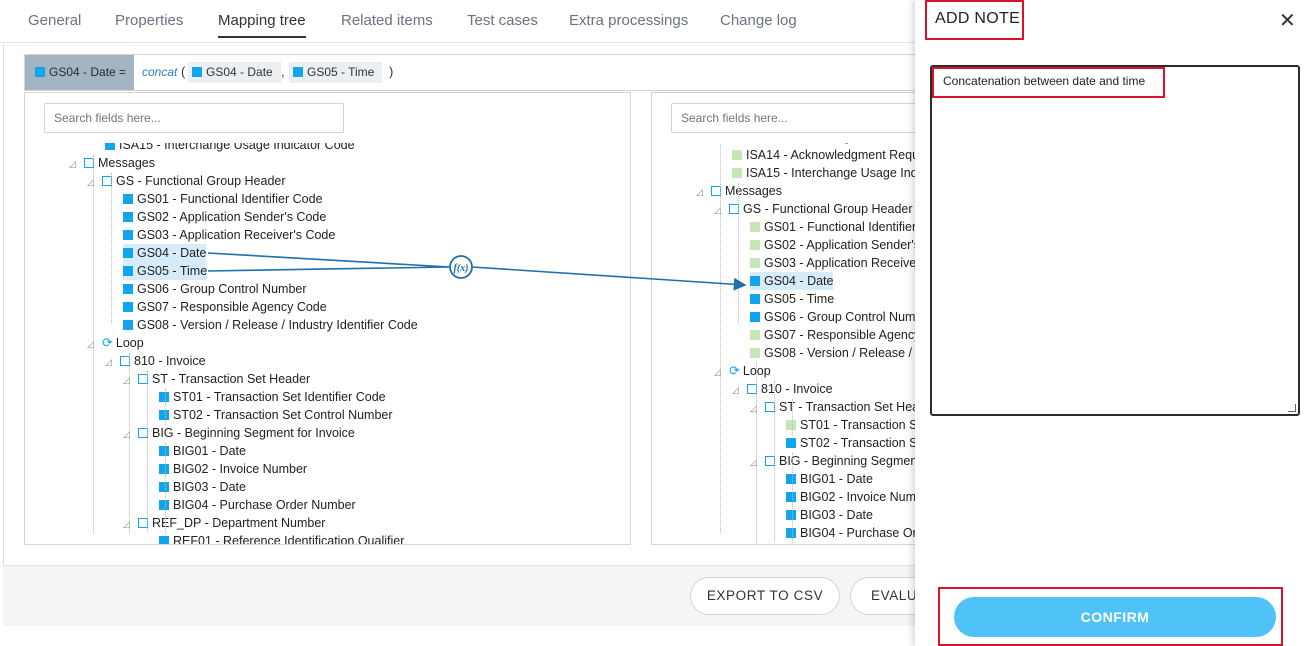  I want to click on tab-related-items: Related items, so click(387, 20).